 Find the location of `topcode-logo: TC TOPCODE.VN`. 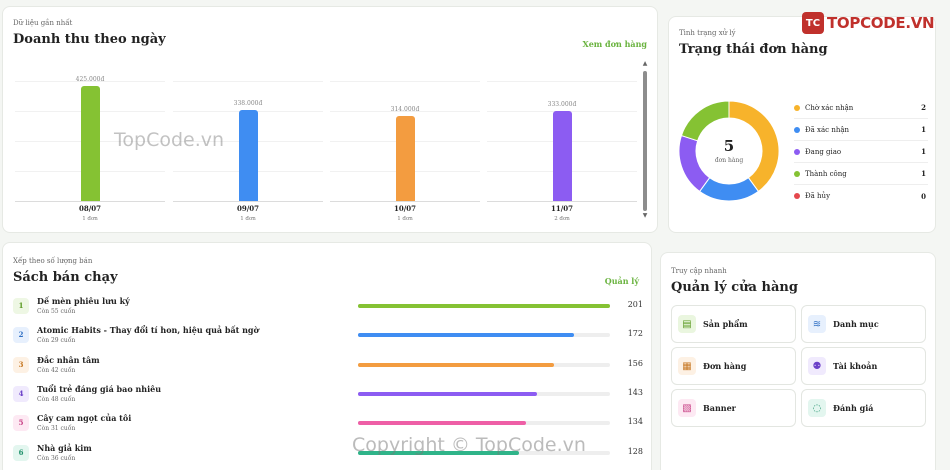

topcode-logo: TC TOPCODE.VN is located at coordinates (868, 23).